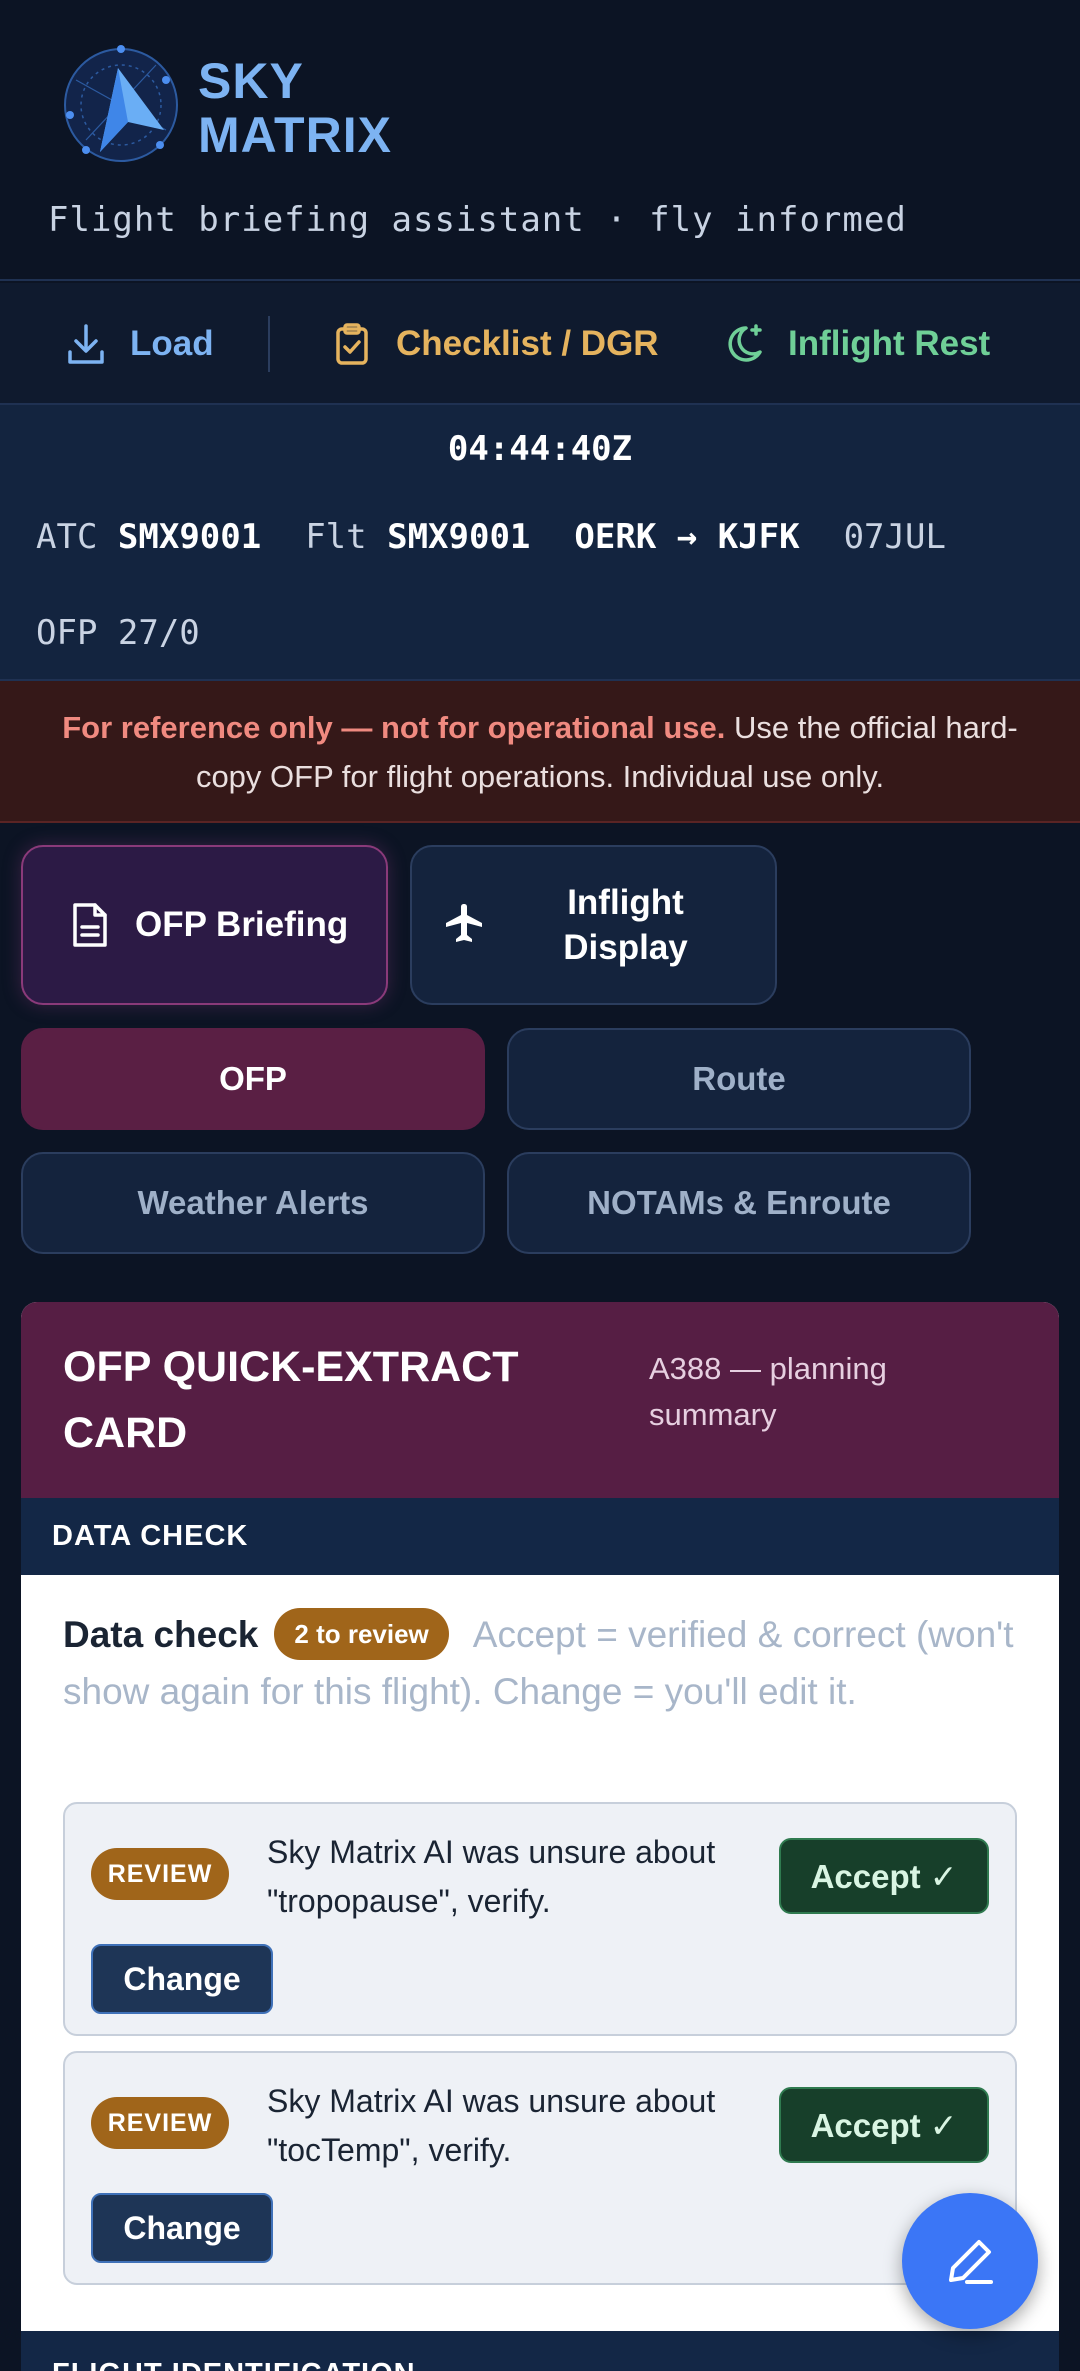 The image size is (1080, 2371). I want to click on checklist-label: Checklist / DGR, so click(527, 343).